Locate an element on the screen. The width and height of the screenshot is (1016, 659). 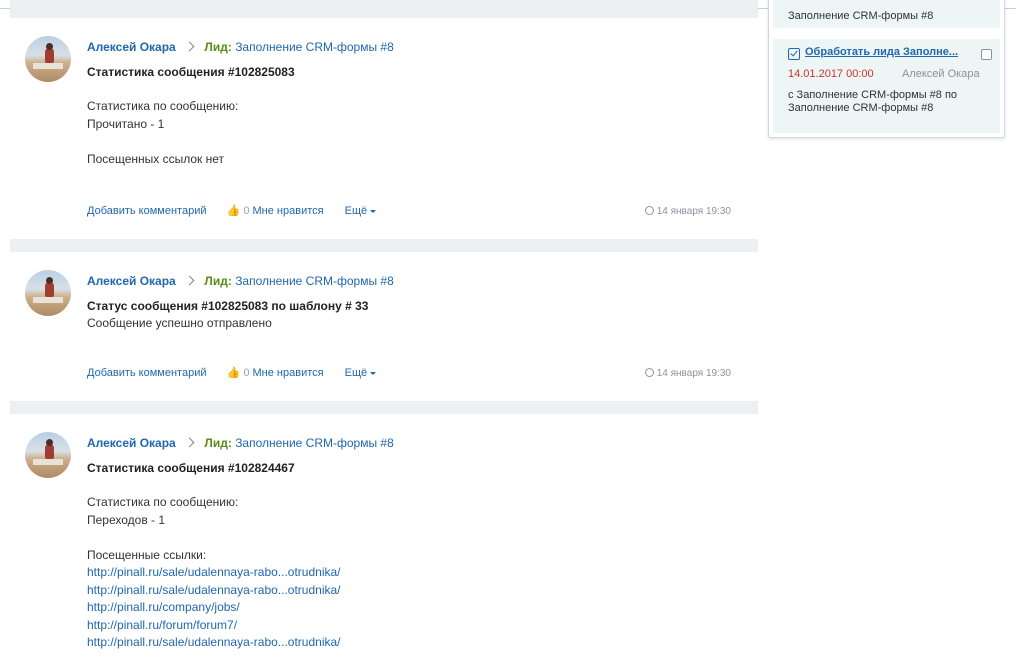
task-owner: Алексей Окара is located at coordinates (941, 74).